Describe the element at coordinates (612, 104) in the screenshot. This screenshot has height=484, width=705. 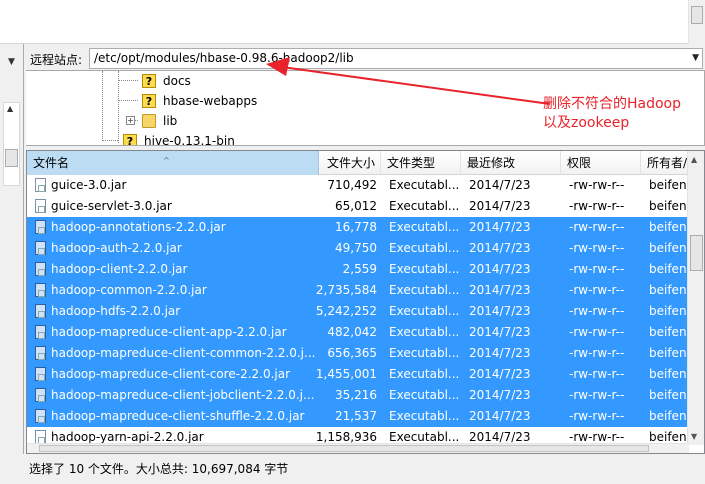
I see `annotation-line-1: 删除不符合的Hadoop` at that location.